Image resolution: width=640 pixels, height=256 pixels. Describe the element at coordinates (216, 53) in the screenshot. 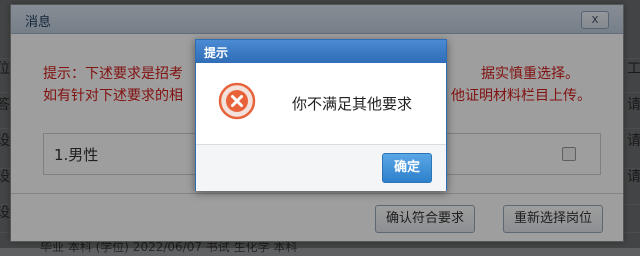

I see `alert-dialog-title: 提示` at that location.